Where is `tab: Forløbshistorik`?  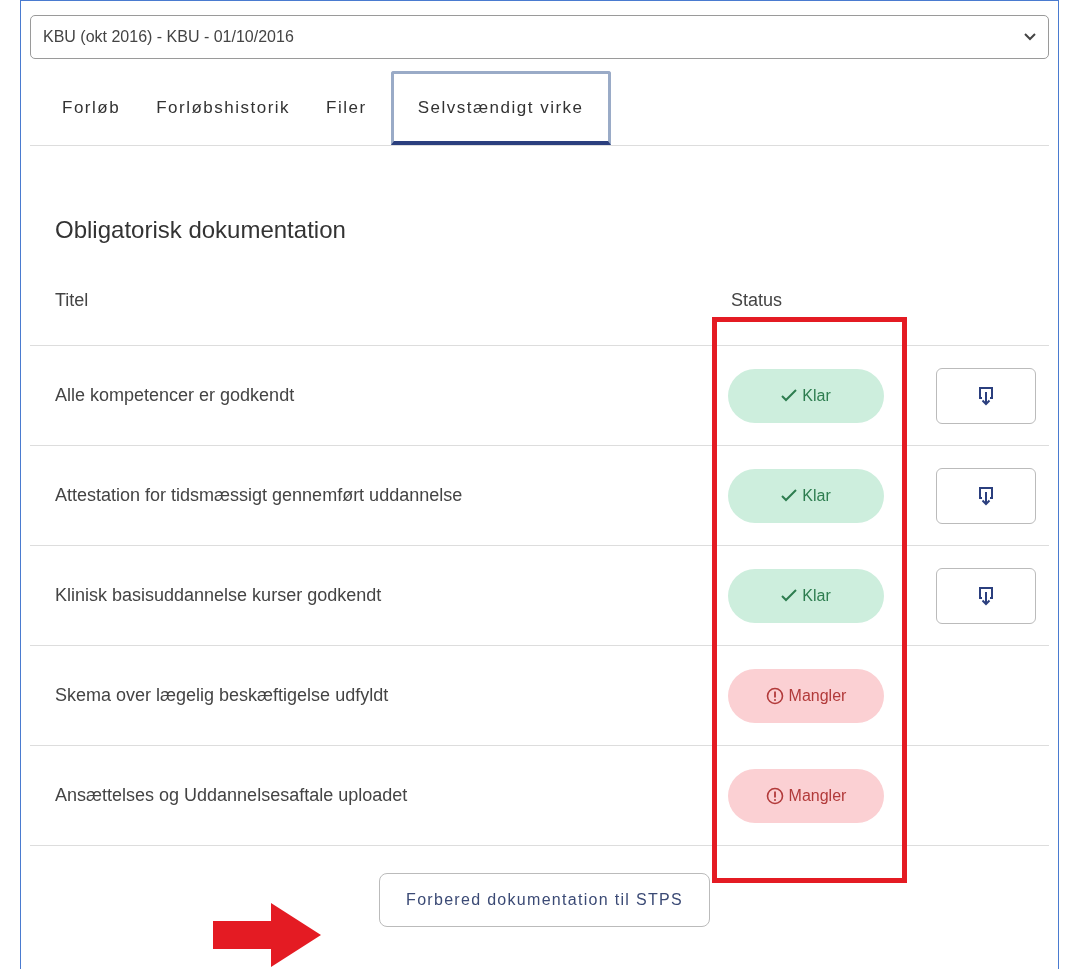 tab: Forløbshistorik is located at coordinates (223, 108).